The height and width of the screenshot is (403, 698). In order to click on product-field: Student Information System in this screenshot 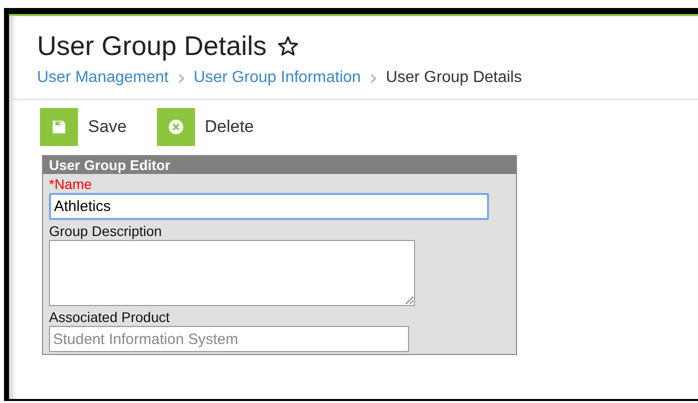, I will do `click(229, 339)`.